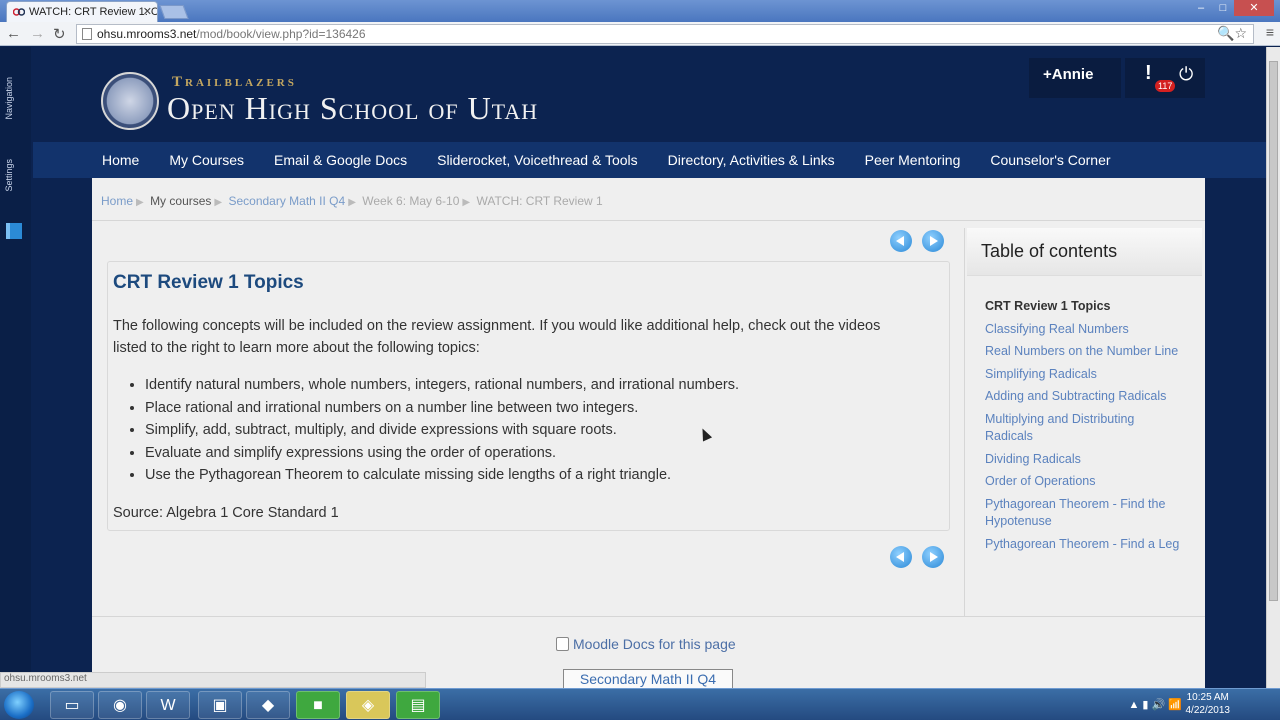  Describe the element at coordinates (15, 367) in the screenshot. I see `left-dock: Navigation Settings` at that location.